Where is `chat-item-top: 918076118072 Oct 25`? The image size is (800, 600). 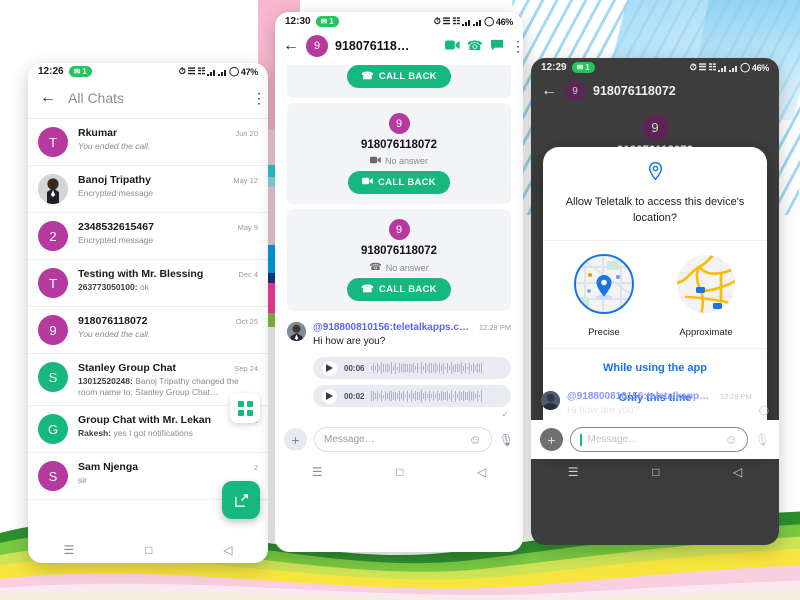
chat-item-top: 918076118072 Oct 25 is located at coordinates (168, 321).